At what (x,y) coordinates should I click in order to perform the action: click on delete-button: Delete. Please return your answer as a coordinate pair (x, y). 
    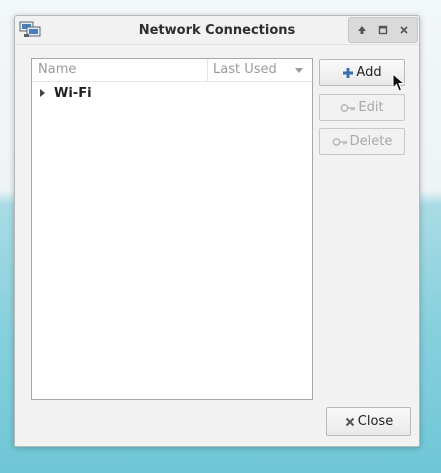
    Looking at the image, I should click on (362, 141).